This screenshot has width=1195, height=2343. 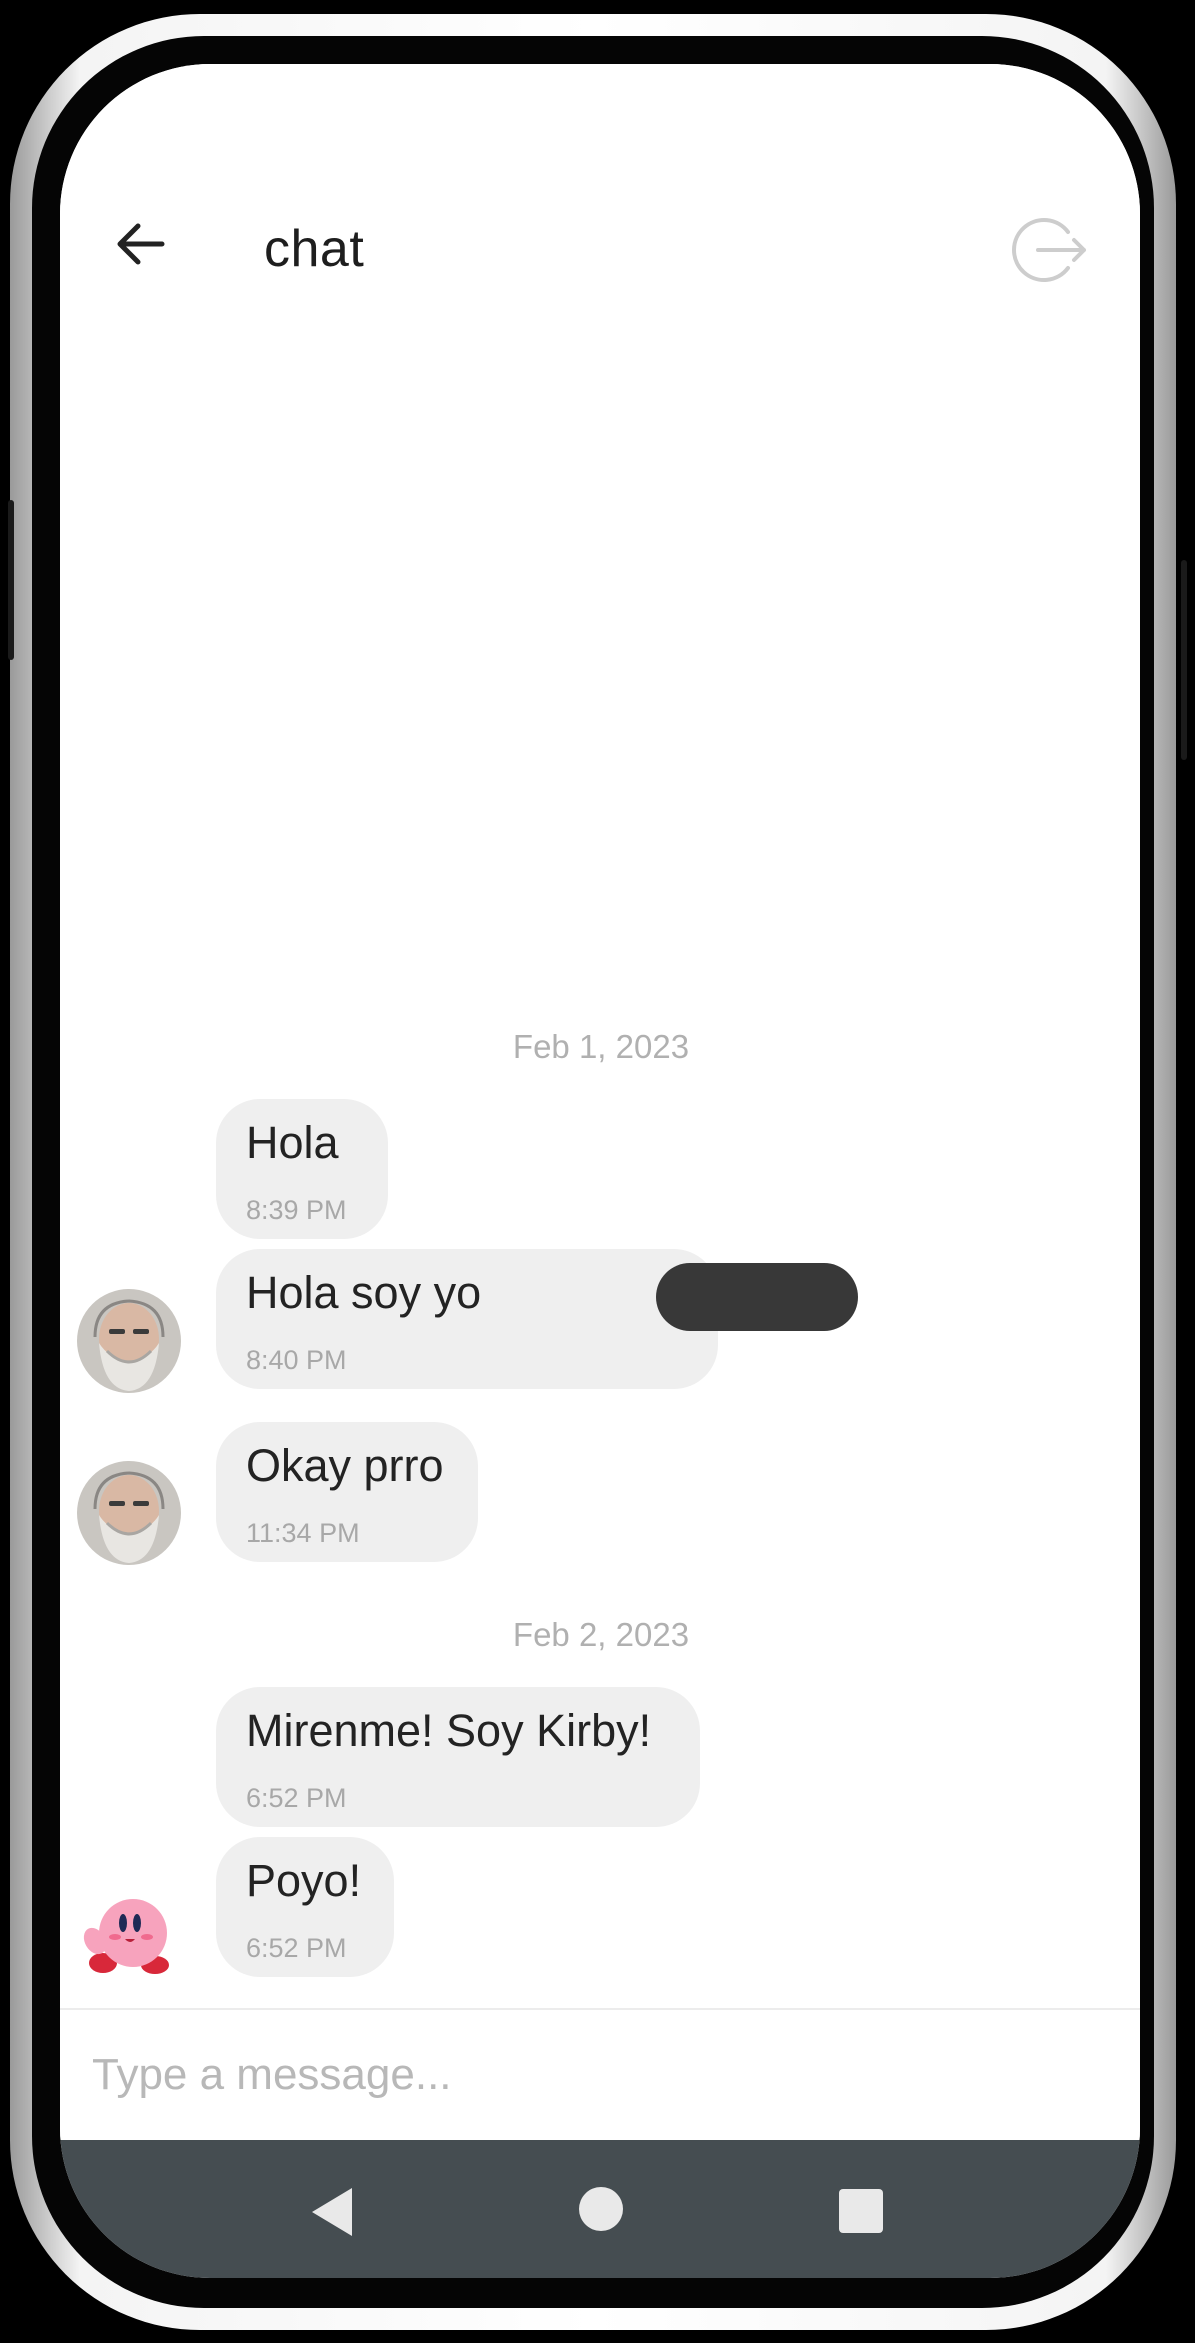 I want to click on logout-icon, so click(x=1050, y=250).